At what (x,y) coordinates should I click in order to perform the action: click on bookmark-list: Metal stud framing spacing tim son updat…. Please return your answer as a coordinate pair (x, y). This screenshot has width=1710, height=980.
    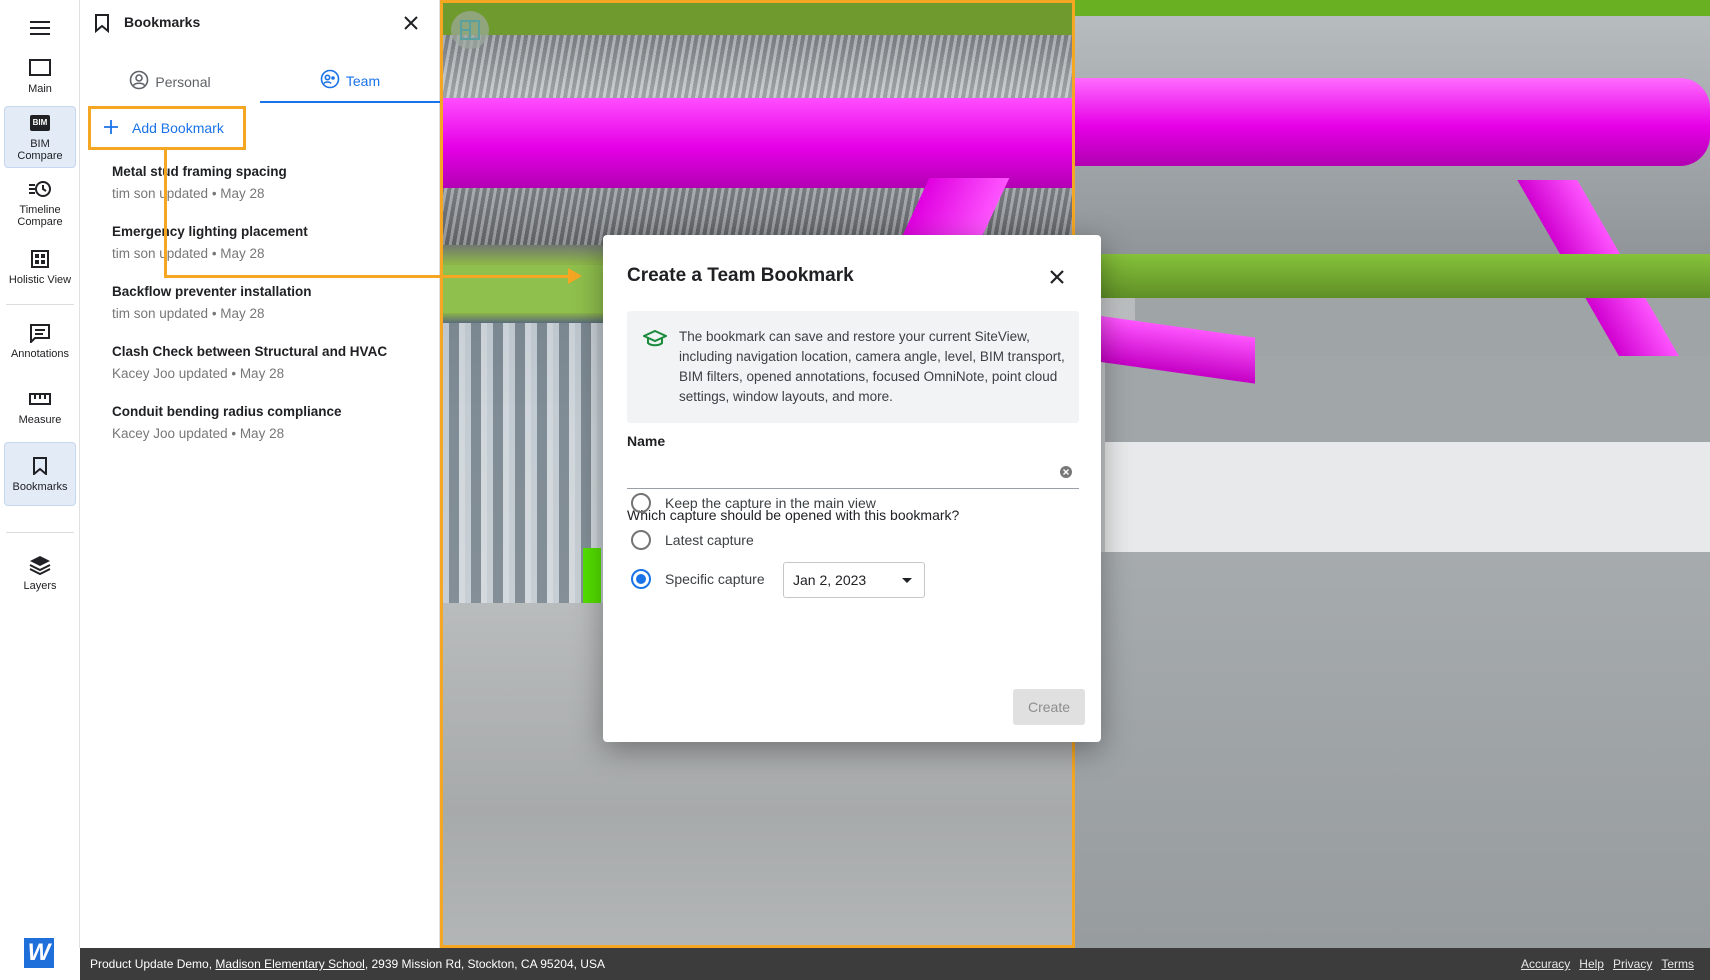
    Looking at the image, I should click on (260, 312).